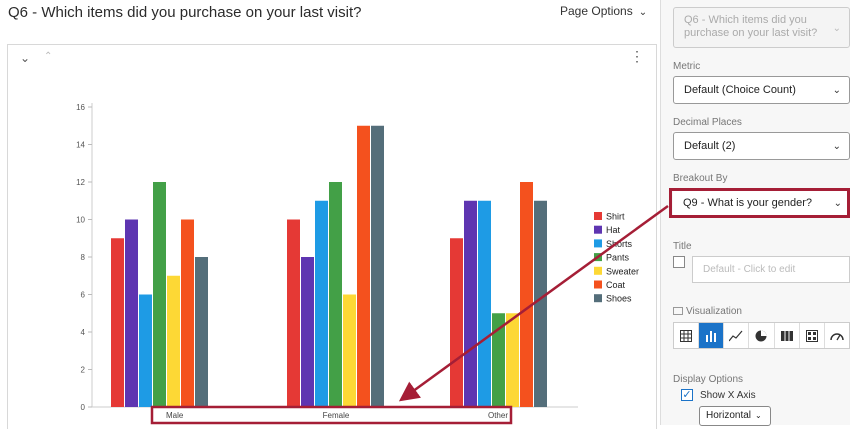  Describe the element at coordinates (679, 262) in the screenshot. I see `title-checkbox` at that location.